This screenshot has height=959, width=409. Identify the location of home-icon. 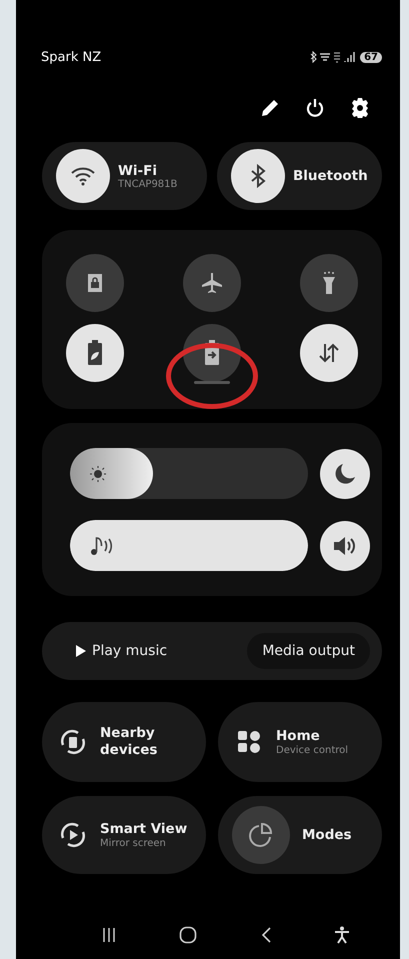
(188, 935).